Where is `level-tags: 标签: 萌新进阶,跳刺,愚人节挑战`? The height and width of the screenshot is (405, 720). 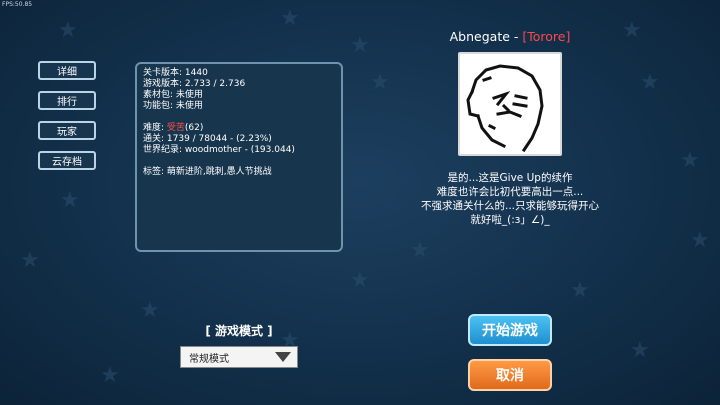 level-tags: 标签: 萌新进阶,跳刺,愚人节挑战 is located at coordinates (207, 172).